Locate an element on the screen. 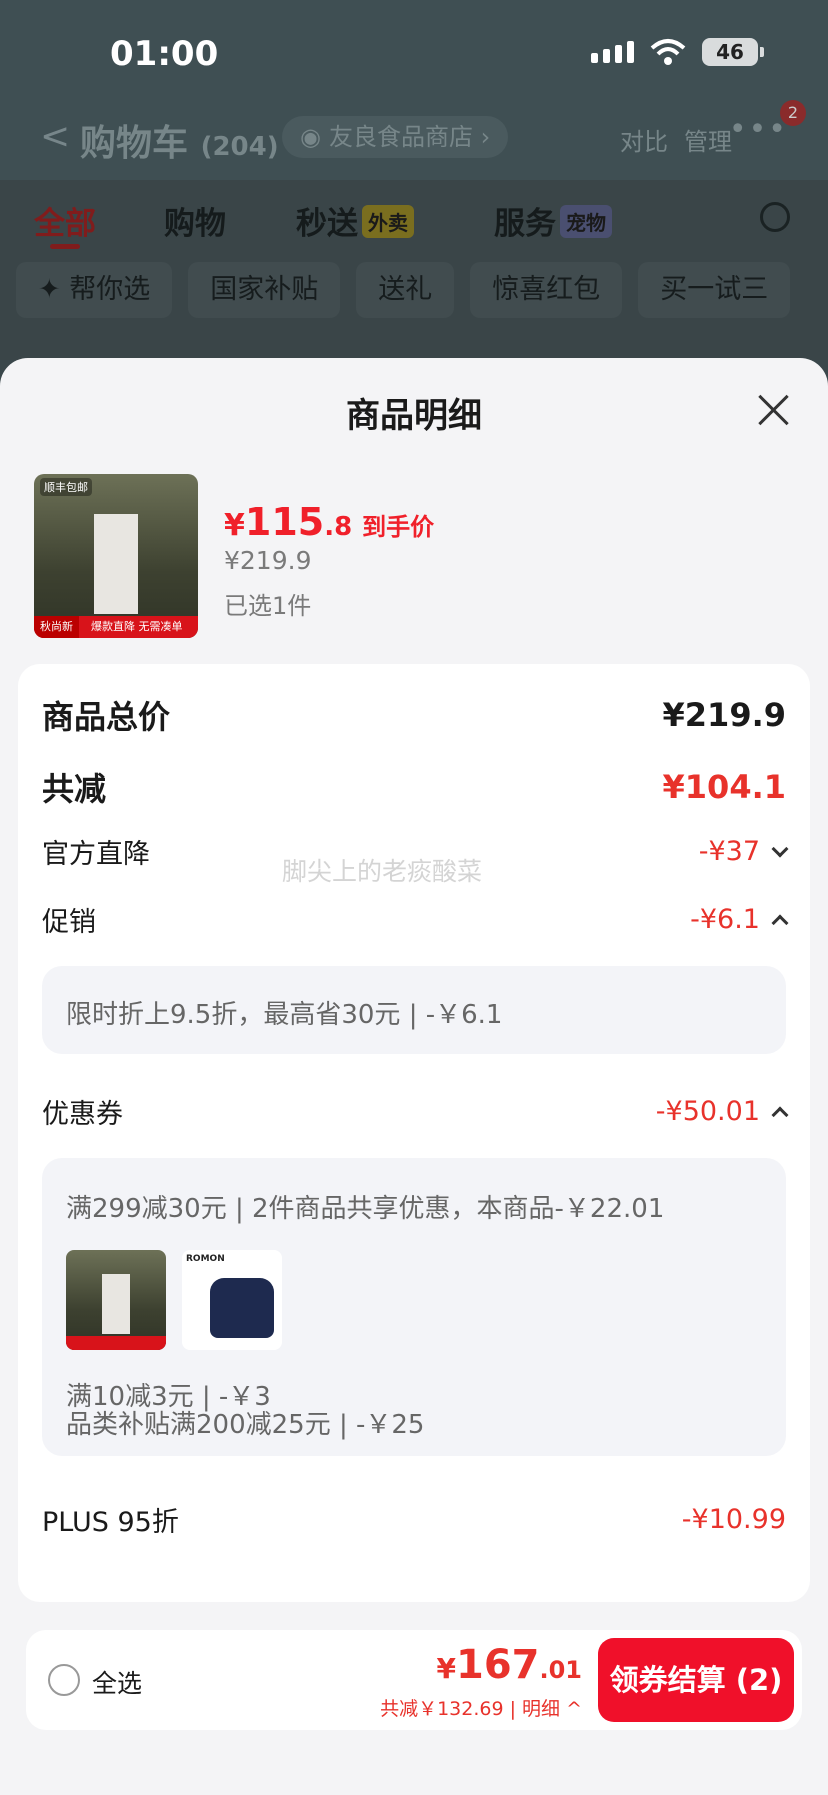 The width and height of the screenshot is (828, 1795). search-icon is located at coordinates (775, 217).